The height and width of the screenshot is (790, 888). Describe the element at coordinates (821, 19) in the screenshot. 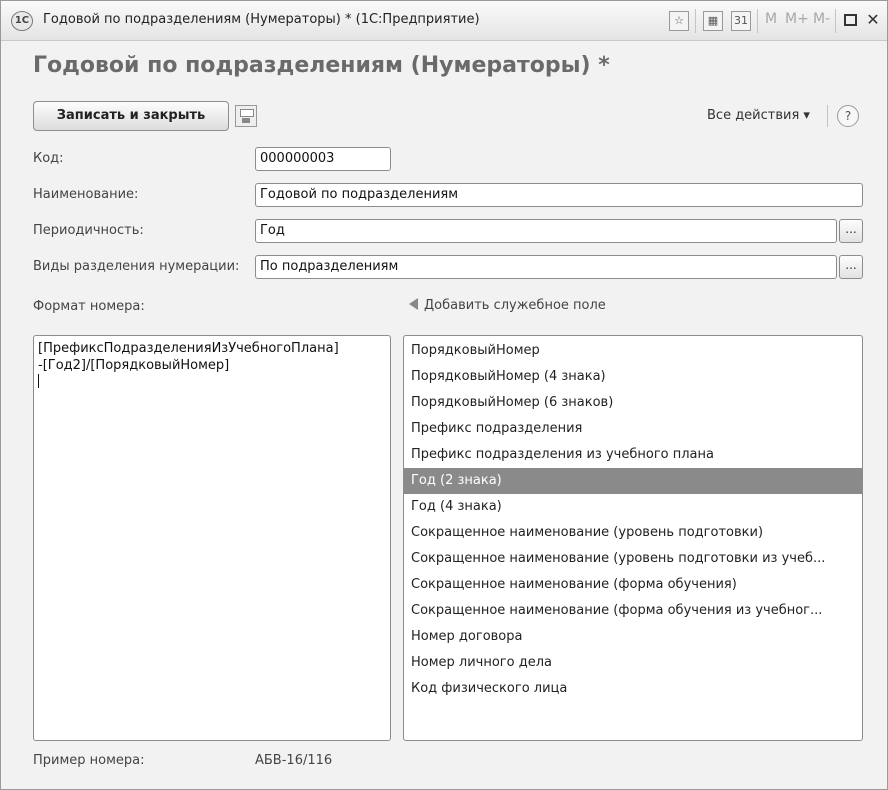

I see `memory-minus-button: M-` at that location.